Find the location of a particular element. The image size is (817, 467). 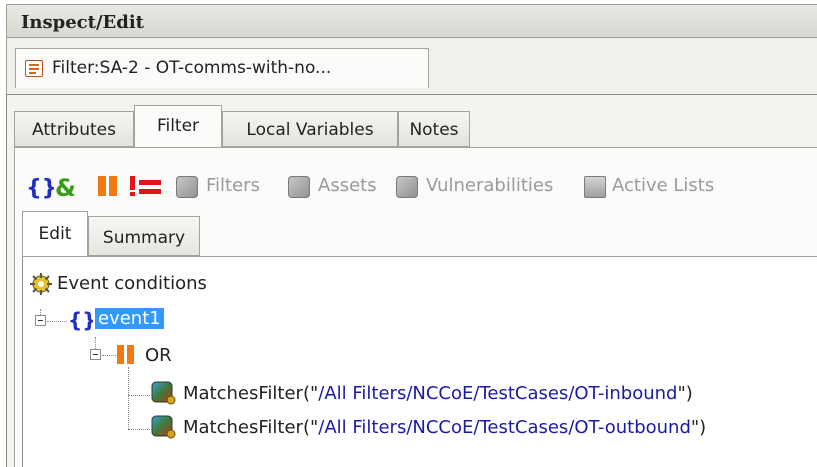

tree-root: Event conditions is located at coordinates (187, 283).